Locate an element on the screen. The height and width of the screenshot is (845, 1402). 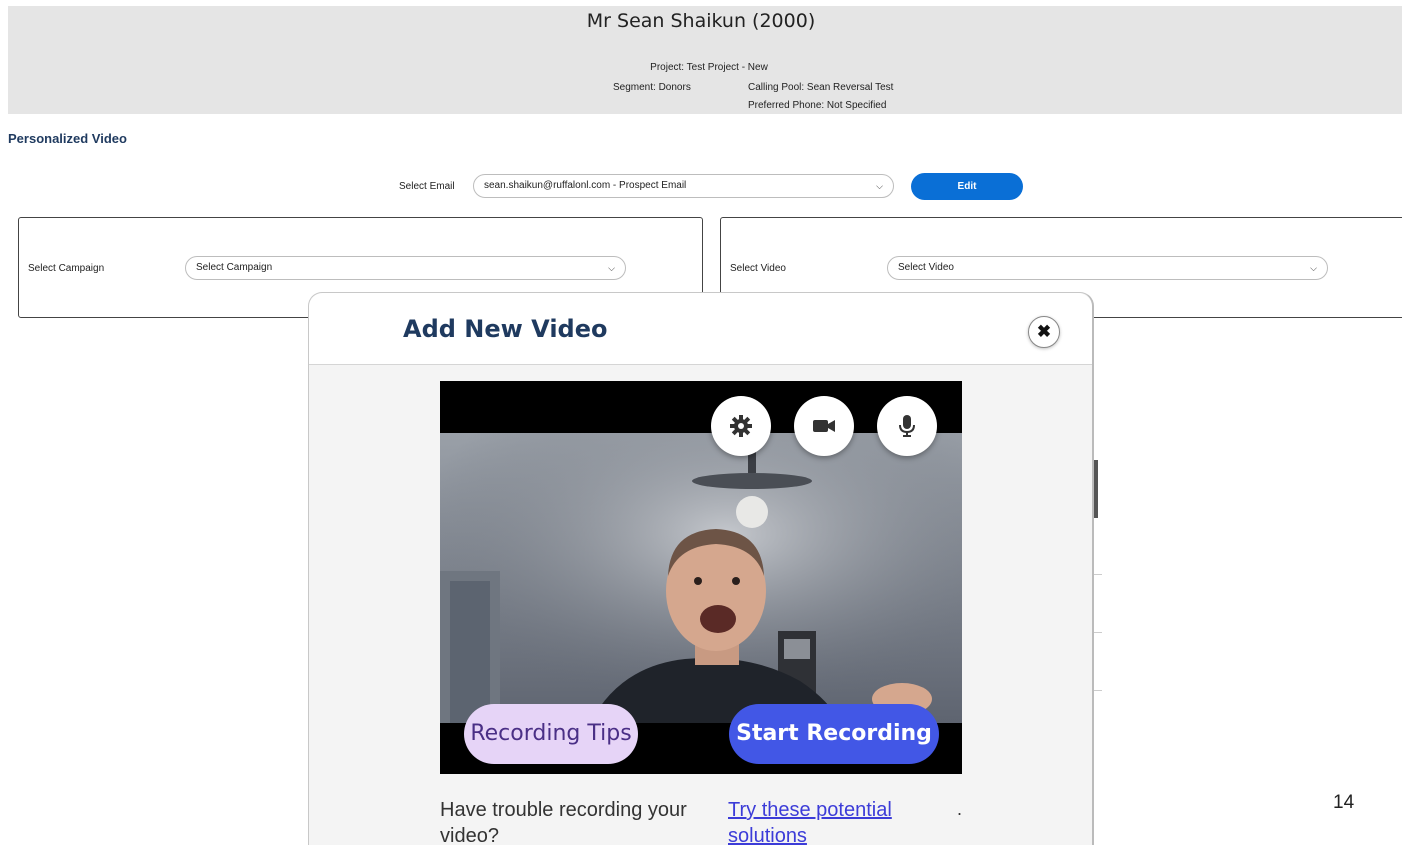
microphone-button is located at coordinates (907, 426).